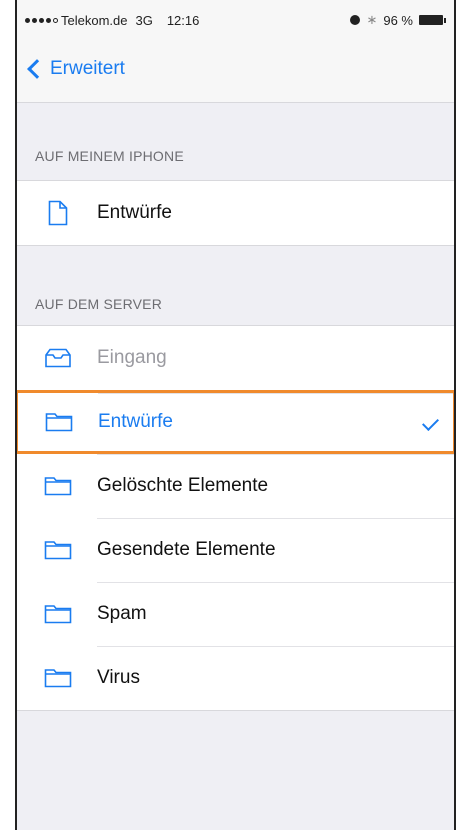  I want to click on back-button: Erweitert, so click(75, 69).